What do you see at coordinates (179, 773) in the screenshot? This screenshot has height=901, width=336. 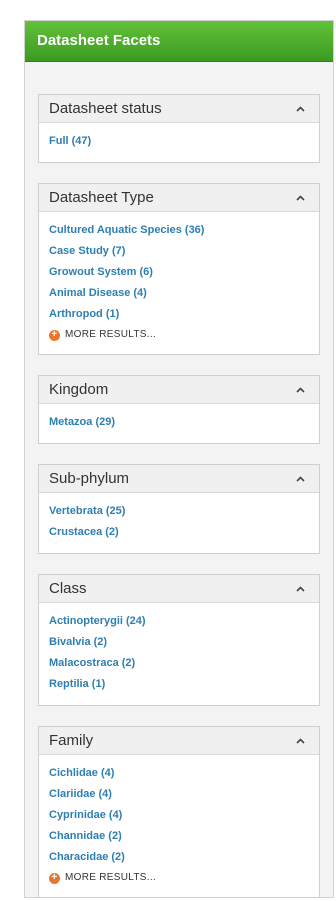 I see `facet-item-link: Cichlidae (4)` at bounding box center [179, 773].